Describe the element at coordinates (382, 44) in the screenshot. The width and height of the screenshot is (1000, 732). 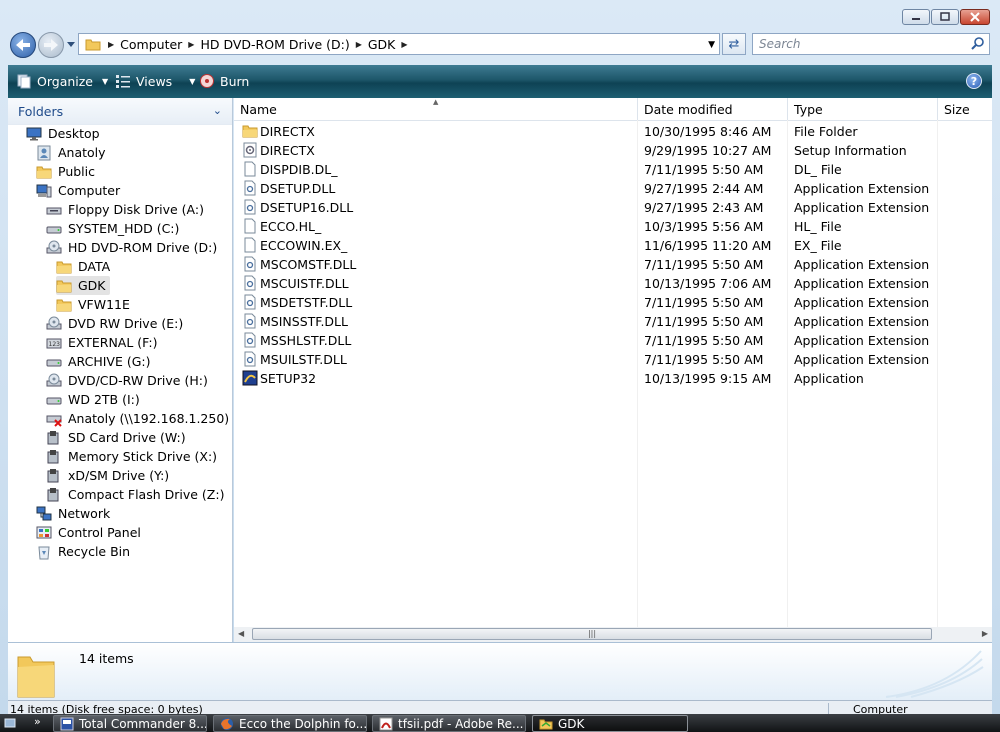
I see `breadcrumb-gdk: GDK` at that location.